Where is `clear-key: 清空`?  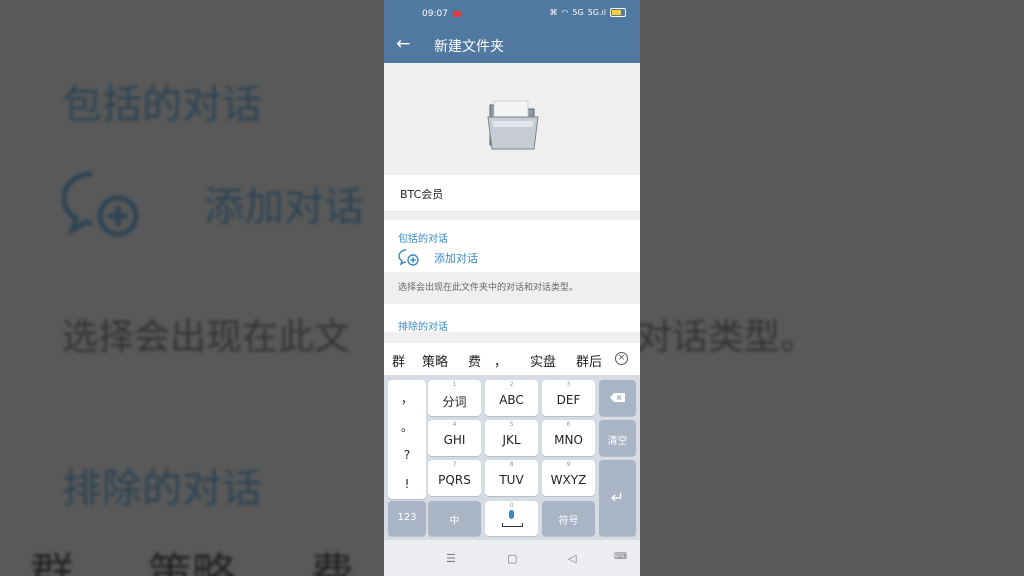 clear-key: 清空 is located at coordinates (617, 438).